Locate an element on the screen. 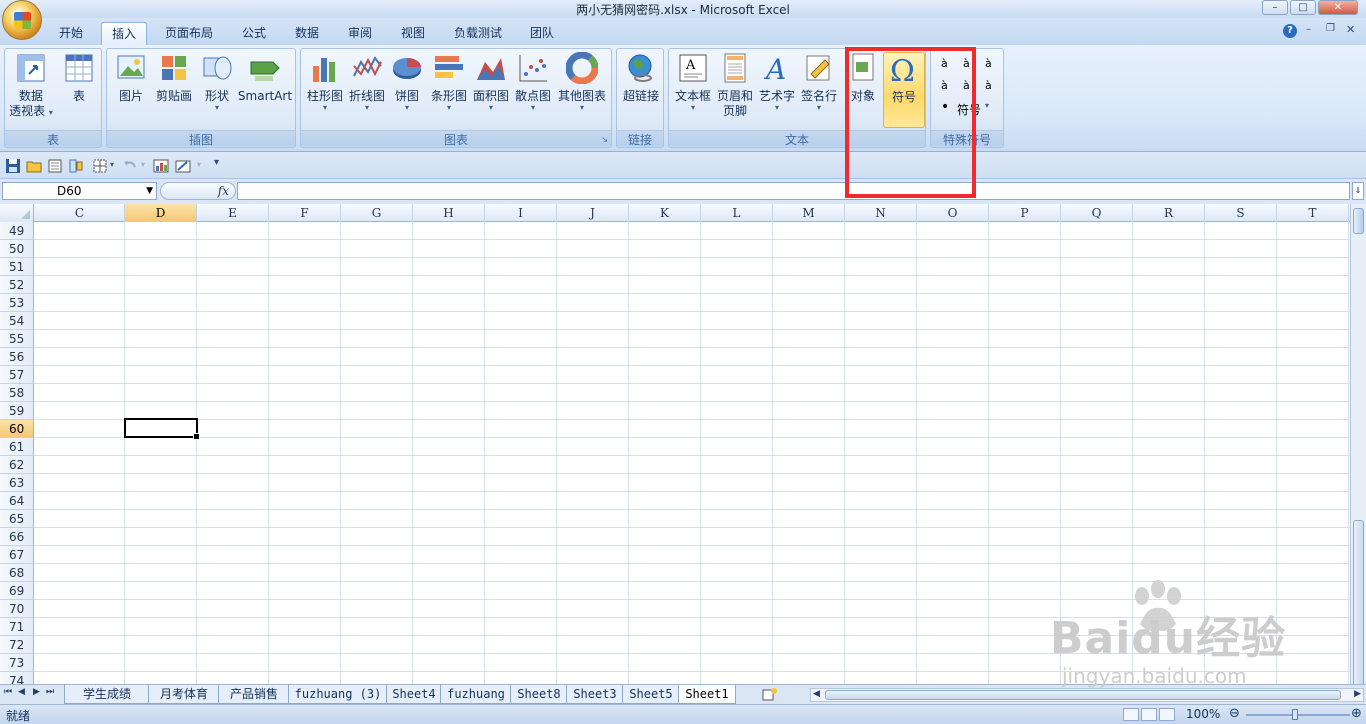 This screenshot has height=724, width=1366. column-header-s: S is located at coordinates (1241, 213).